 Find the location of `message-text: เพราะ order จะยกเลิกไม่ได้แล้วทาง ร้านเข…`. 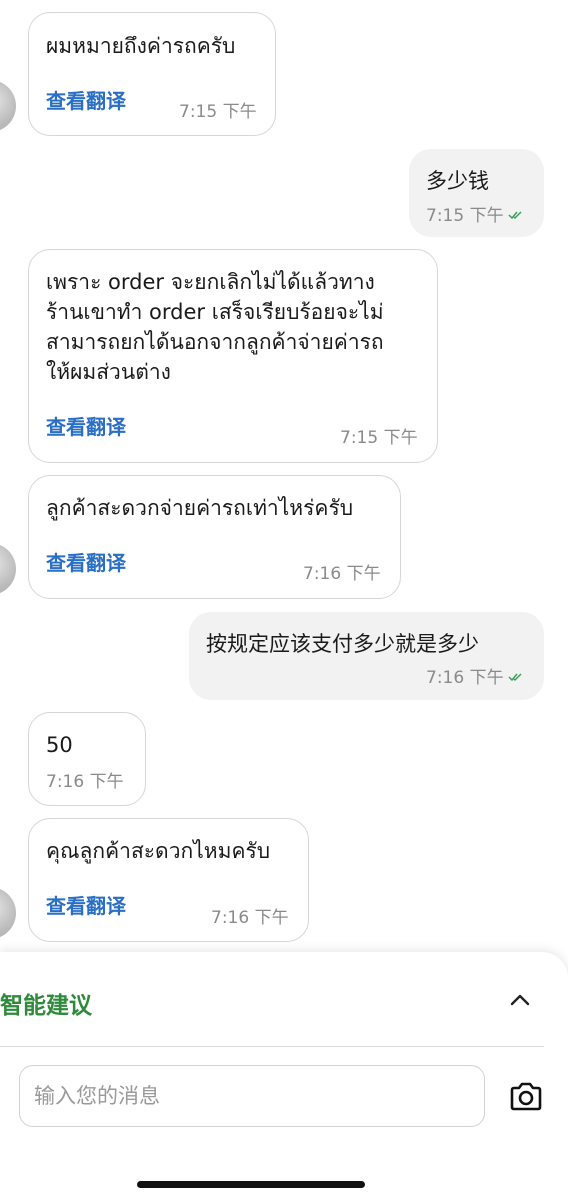

message-text: เพราะ order จะยกเลิกไม่ได้แล้วทาง ร้านเข… is located at coordinates (215, 327).